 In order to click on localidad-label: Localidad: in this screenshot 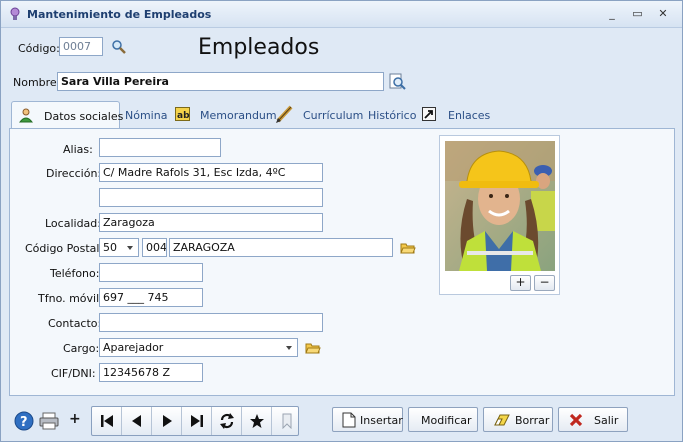, I will do `click(73, 223)`.